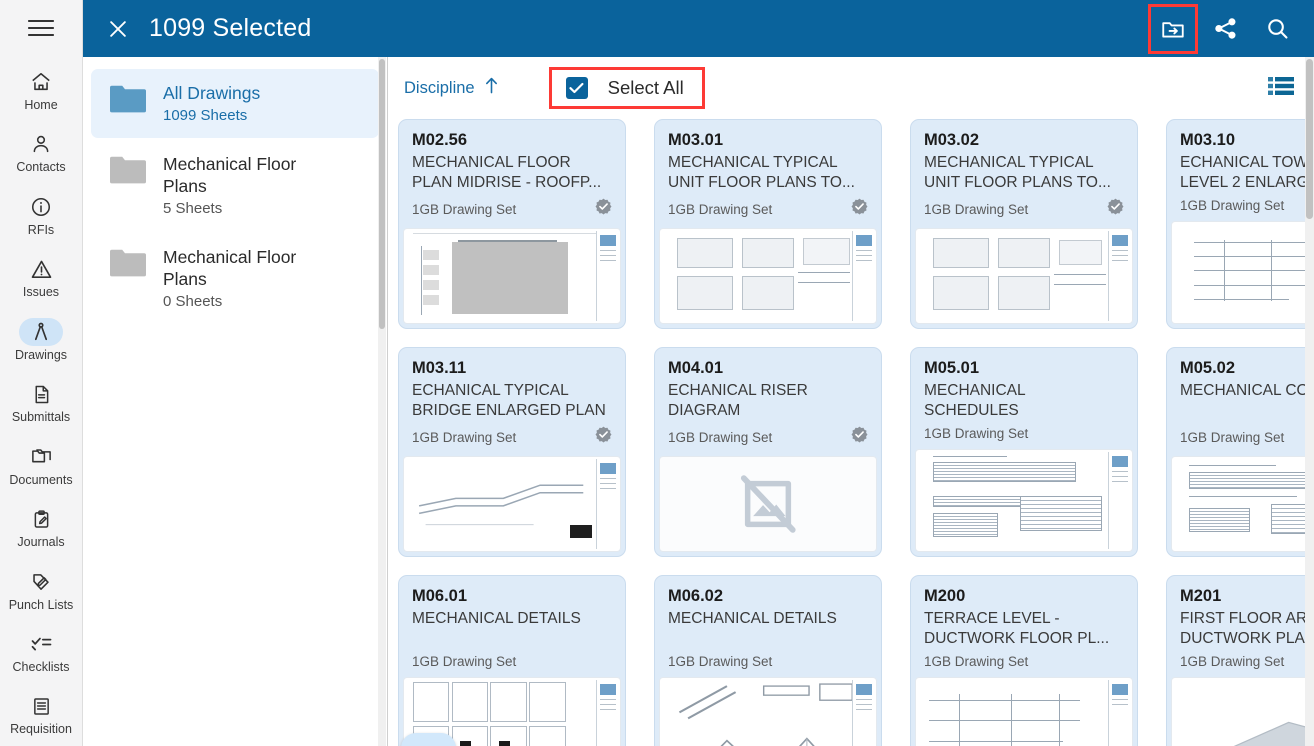 This screenshot has width=1314, height=746. I want to click on drawing-number: M05.01, so click(952, 368).